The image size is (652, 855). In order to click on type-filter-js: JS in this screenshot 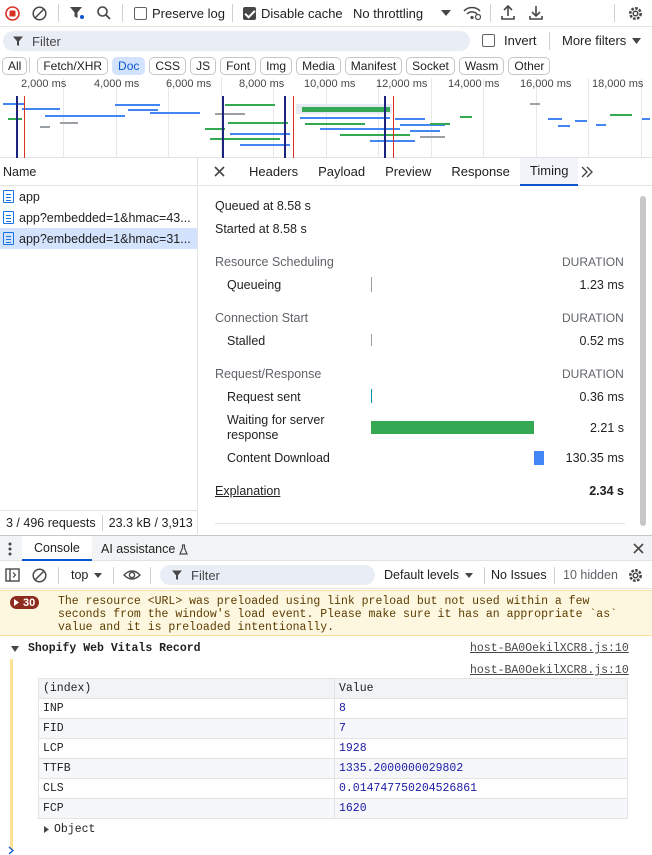, I will do `click(203, 65)`.